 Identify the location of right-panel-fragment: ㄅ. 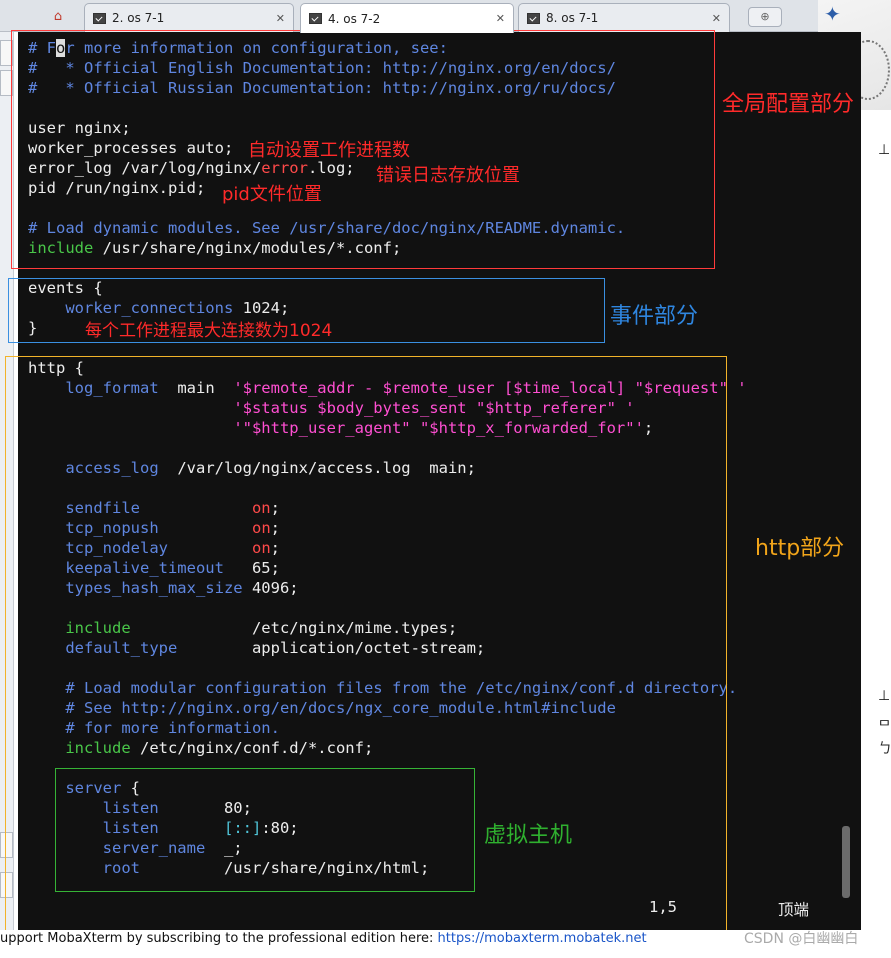
(884, 749).